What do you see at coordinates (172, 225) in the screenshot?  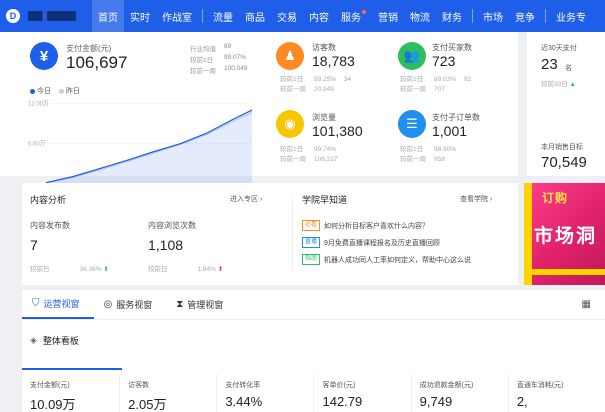 I see `view-count-label: 内容浏览次数` at bounding box center [172, 225].